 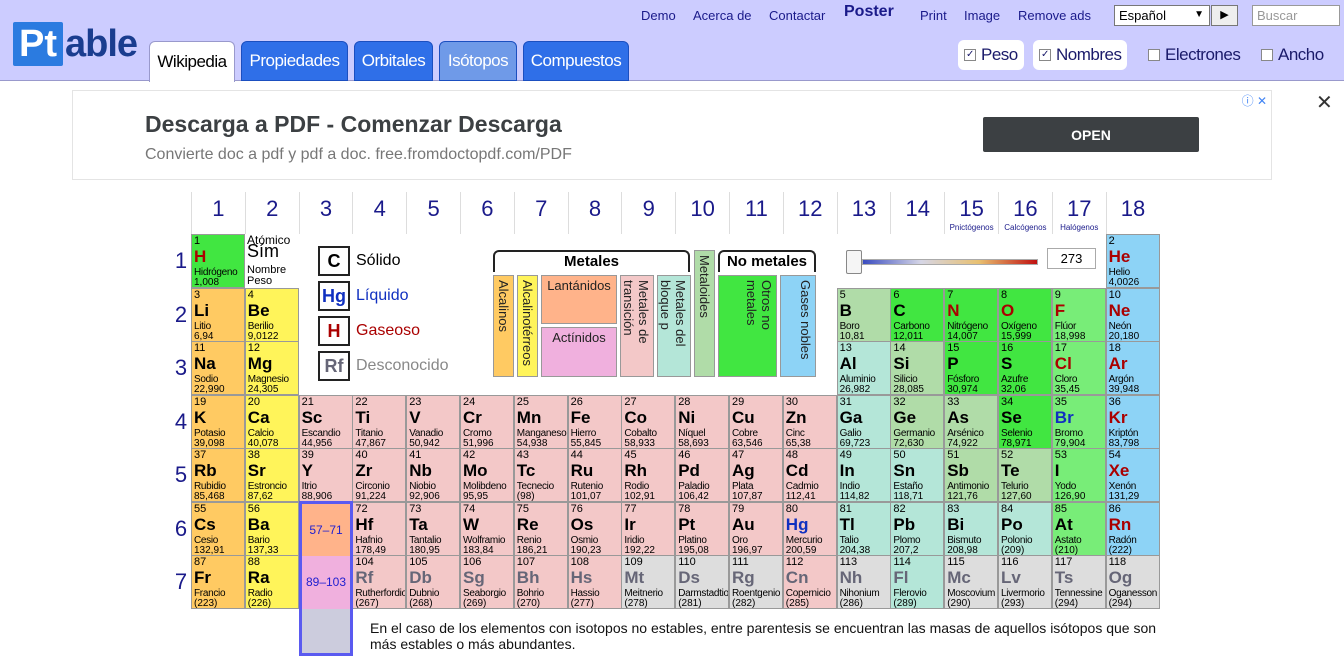 I want to click on checkbox-ancho: Ancho, so click(x=1292, y=55).